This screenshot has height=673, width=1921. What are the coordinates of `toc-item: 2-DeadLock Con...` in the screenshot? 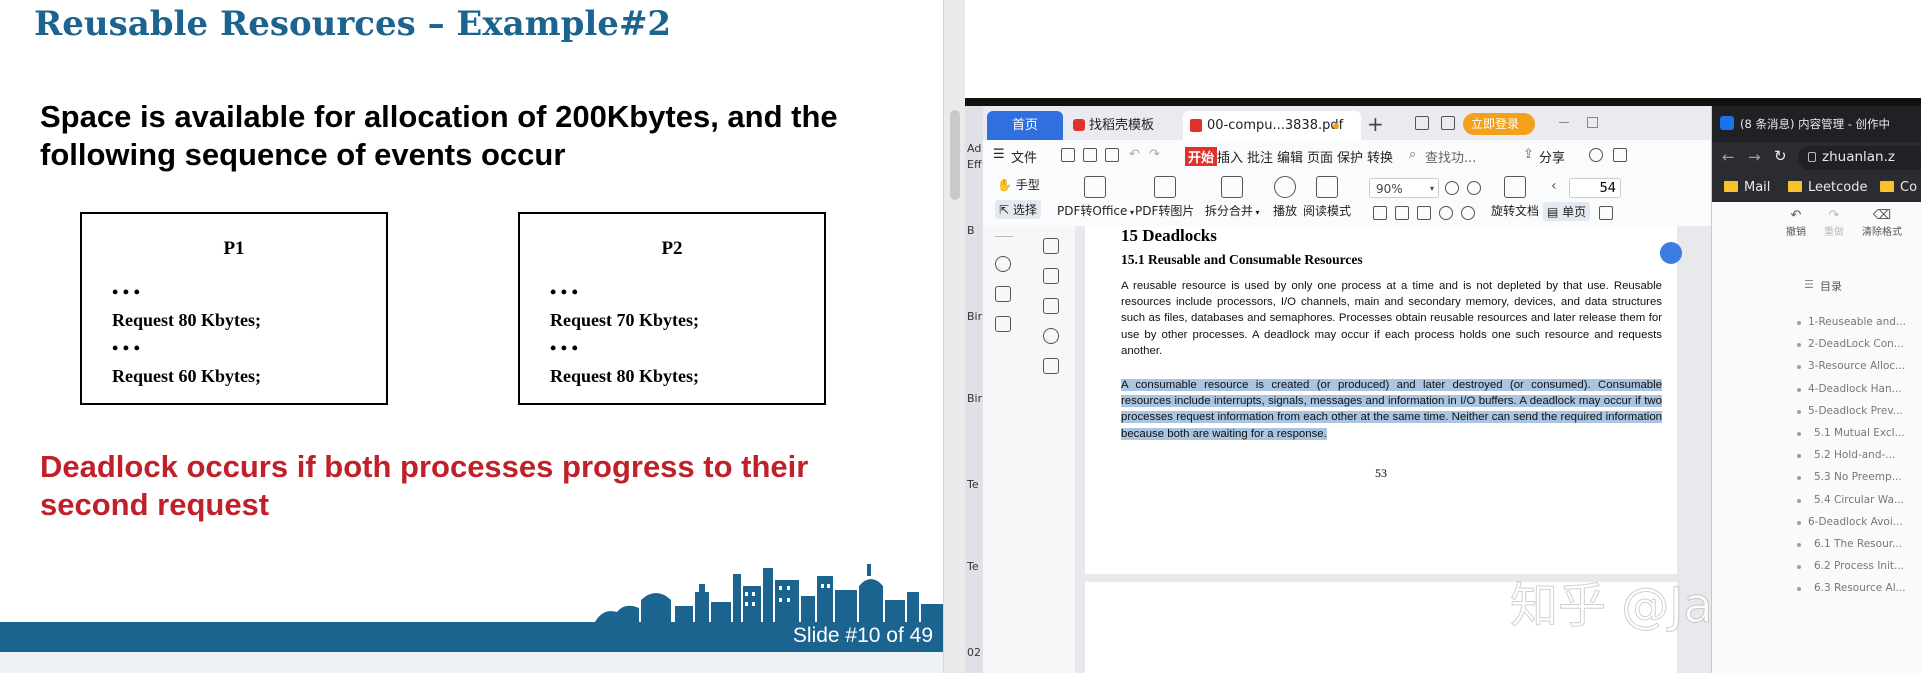 It's located at (1856, 344).